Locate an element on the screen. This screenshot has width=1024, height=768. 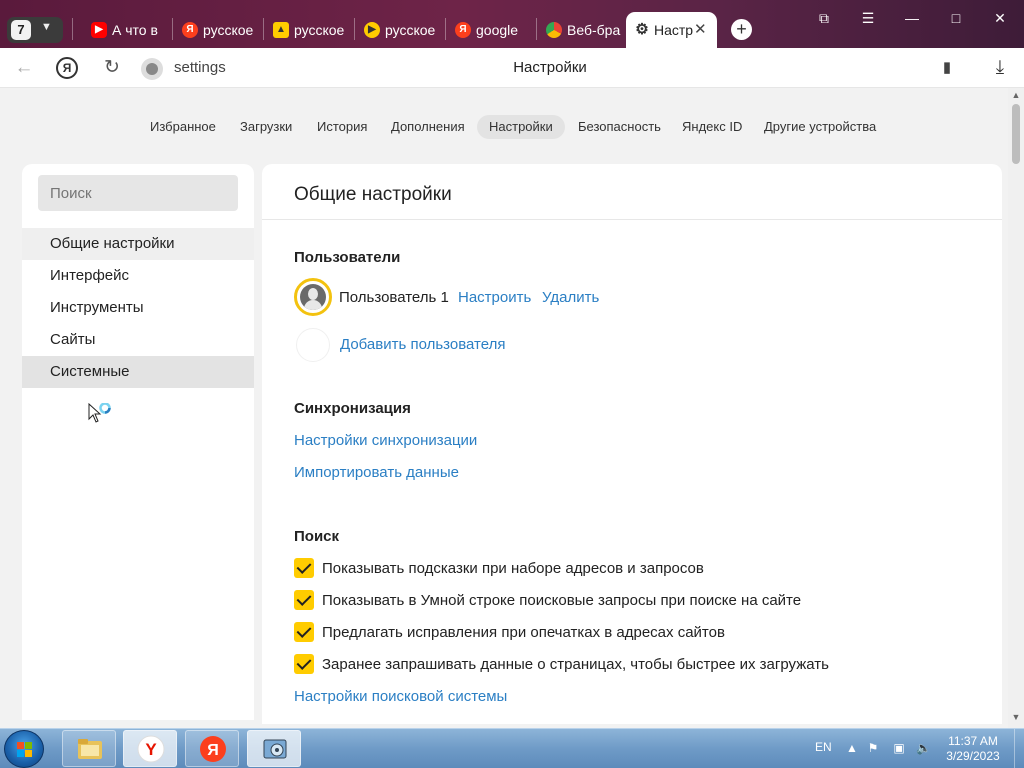
add-user-link: Добавить пользователя is located at coordinates (422, 344).